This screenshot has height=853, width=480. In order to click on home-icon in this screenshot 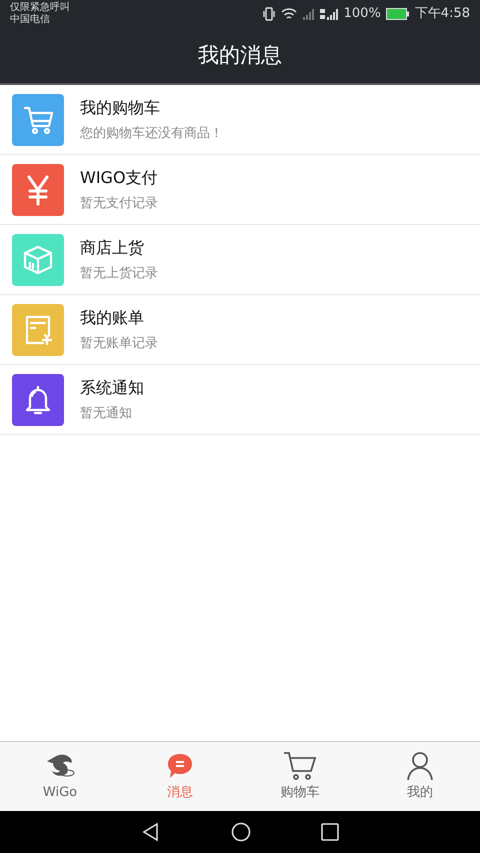, I will do `click(241, 832)`.